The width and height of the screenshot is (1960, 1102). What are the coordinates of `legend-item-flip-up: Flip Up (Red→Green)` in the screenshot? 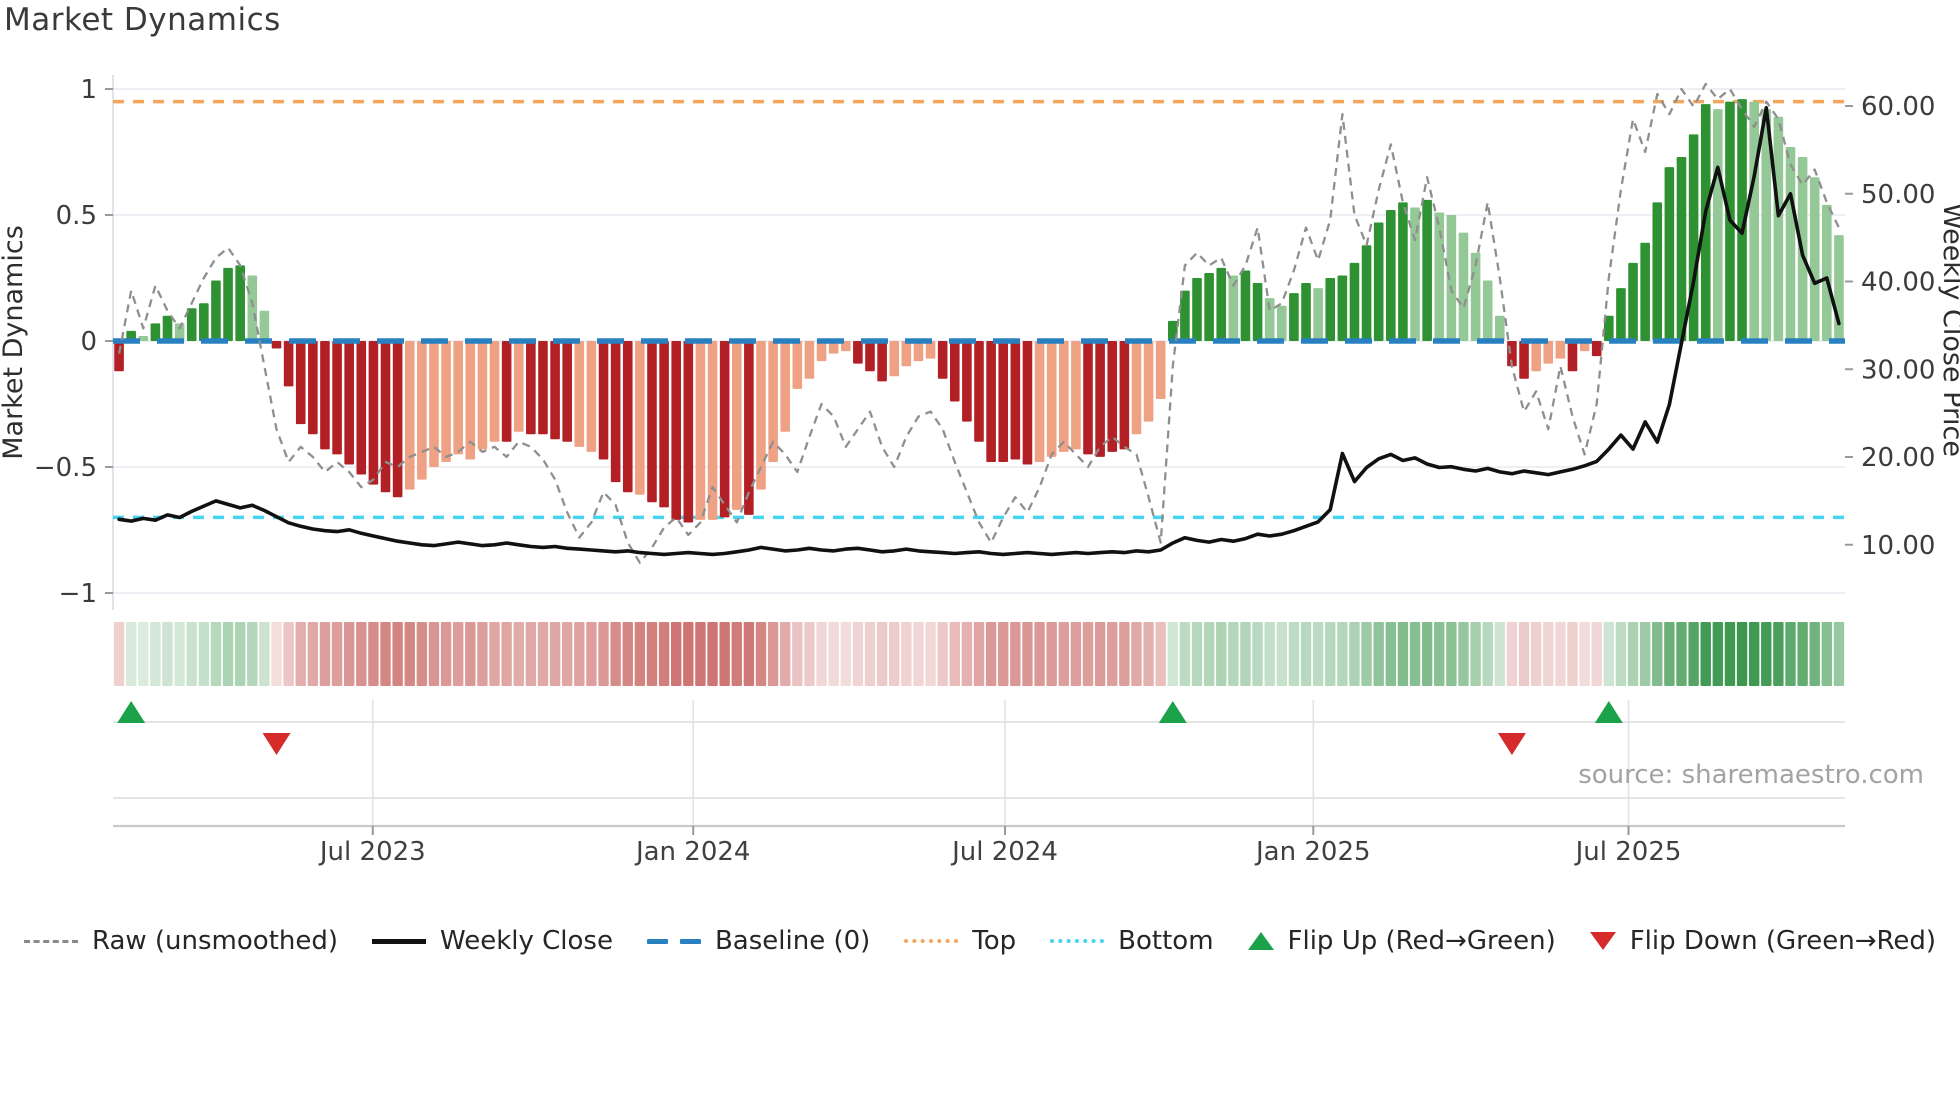 It's located at (1401, 941).